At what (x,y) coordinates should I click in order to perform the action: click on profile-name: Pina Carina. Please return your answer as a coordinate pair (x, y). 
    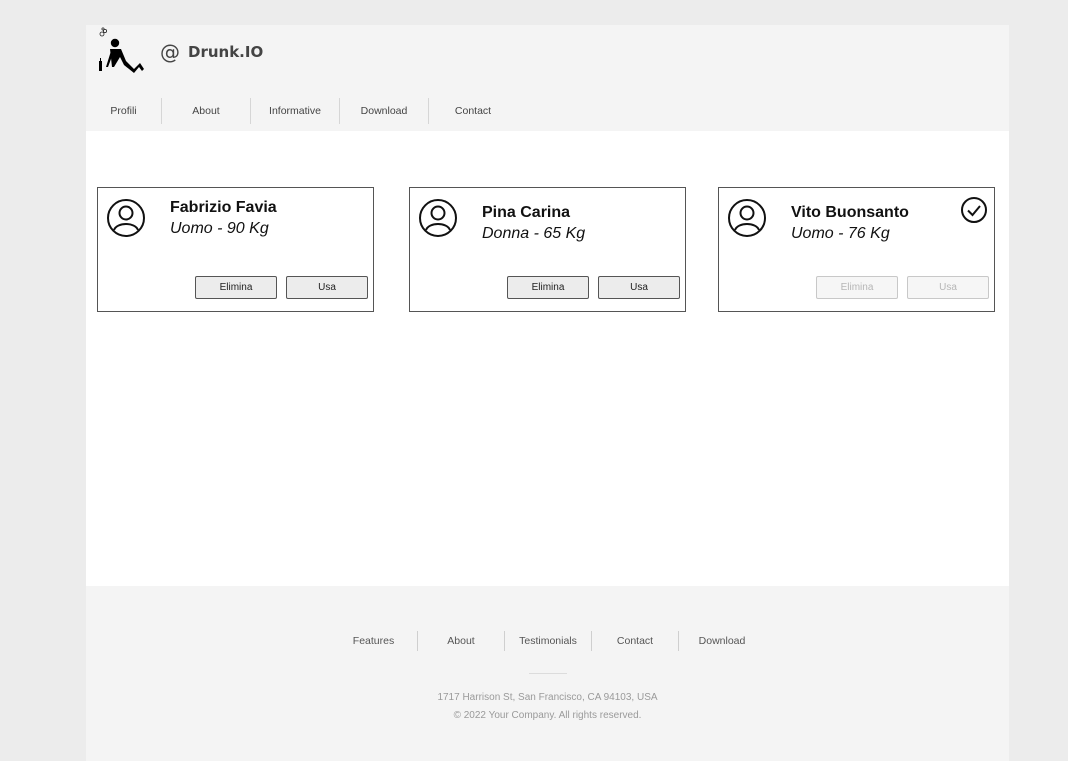
    Looking at the image, I should click on (526, 212).